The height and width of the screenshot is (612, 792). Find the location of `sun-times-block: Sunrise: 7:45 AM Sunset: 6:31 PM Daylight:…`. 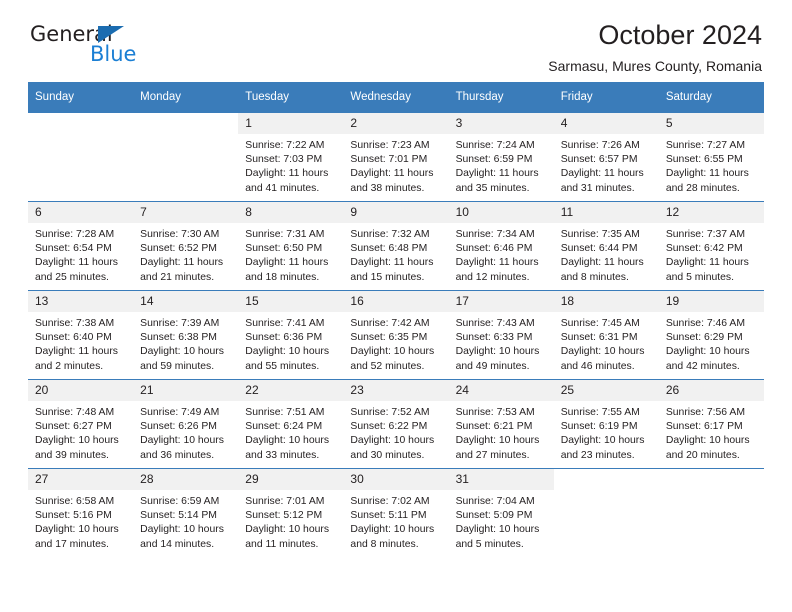

sun-times-block: Sunrise: 7:45 AM Sunset: 6:31 PM Daylight:… is located at coordinates (606, 343).